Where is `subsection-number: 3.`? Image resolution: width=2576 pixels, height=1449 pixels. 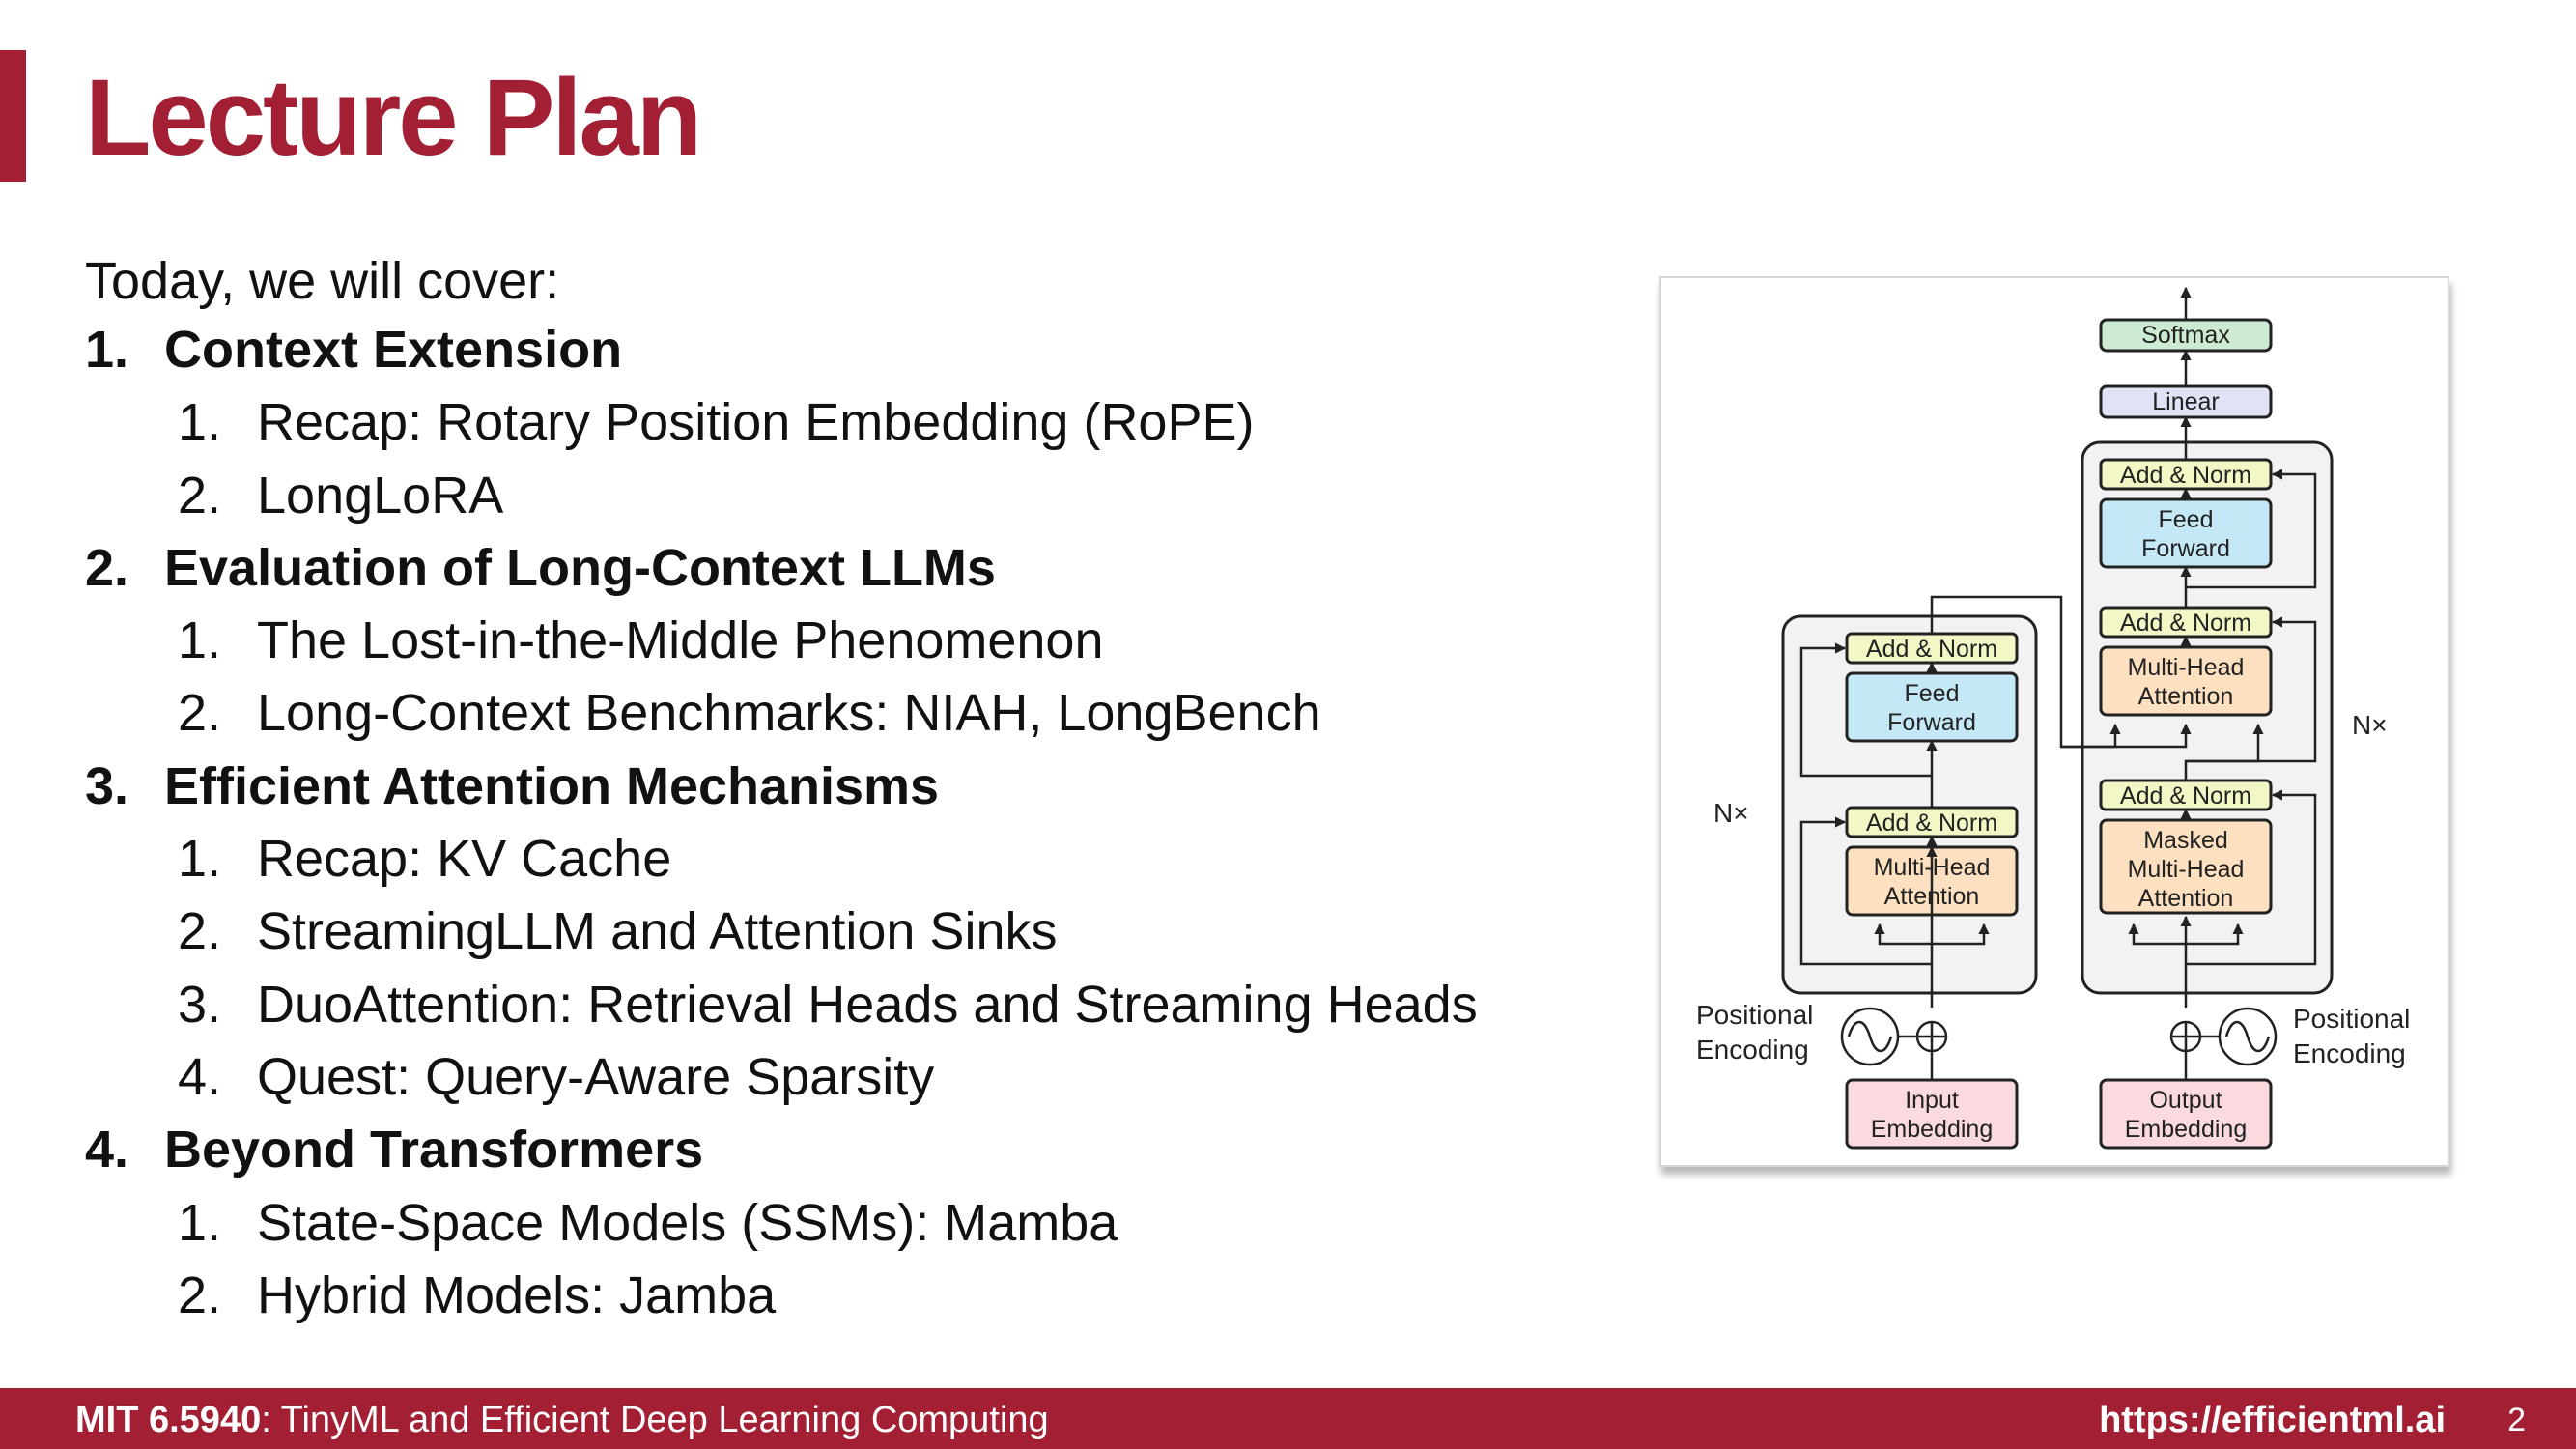 subsection-number: 3. is located at coordinates (200, 1005).